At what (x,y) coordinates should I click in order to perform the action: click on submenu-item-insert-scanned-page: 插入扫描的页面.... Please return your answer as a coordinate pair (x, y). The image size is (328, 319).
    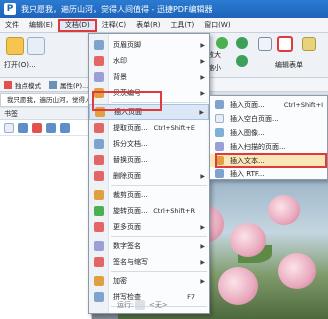
    Looking at the image, I should click on (268, 146).